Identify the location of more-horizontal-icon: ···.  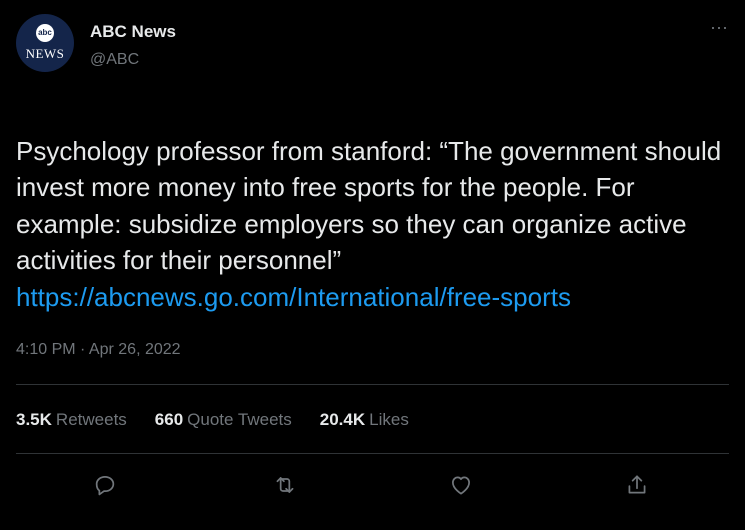
(719, 27).